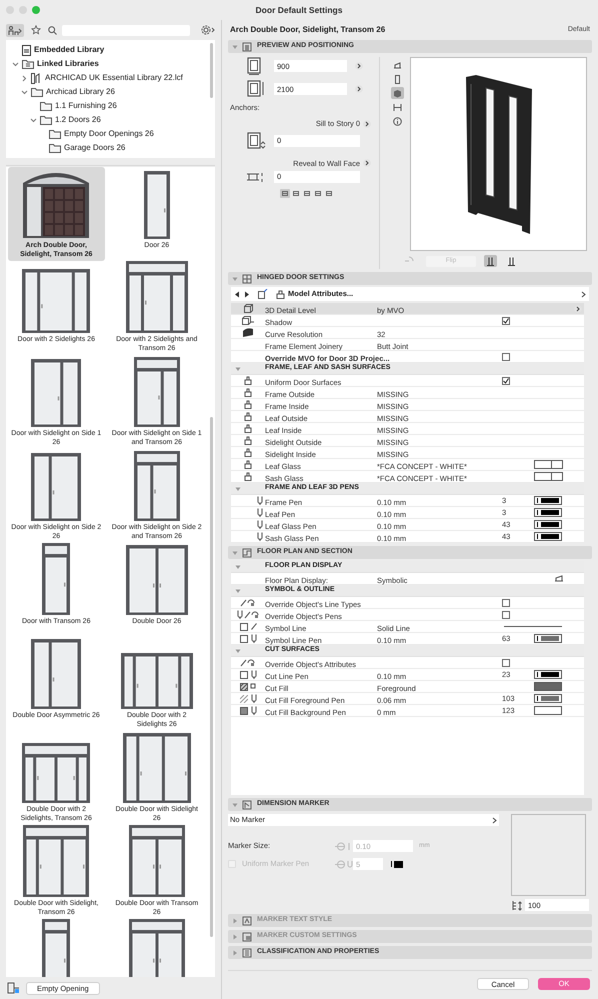  What do you see at coordinates (80, 92) in the screenshot?
I see `tree-item: Archicad Library 26` at bounding box center [80, 92].